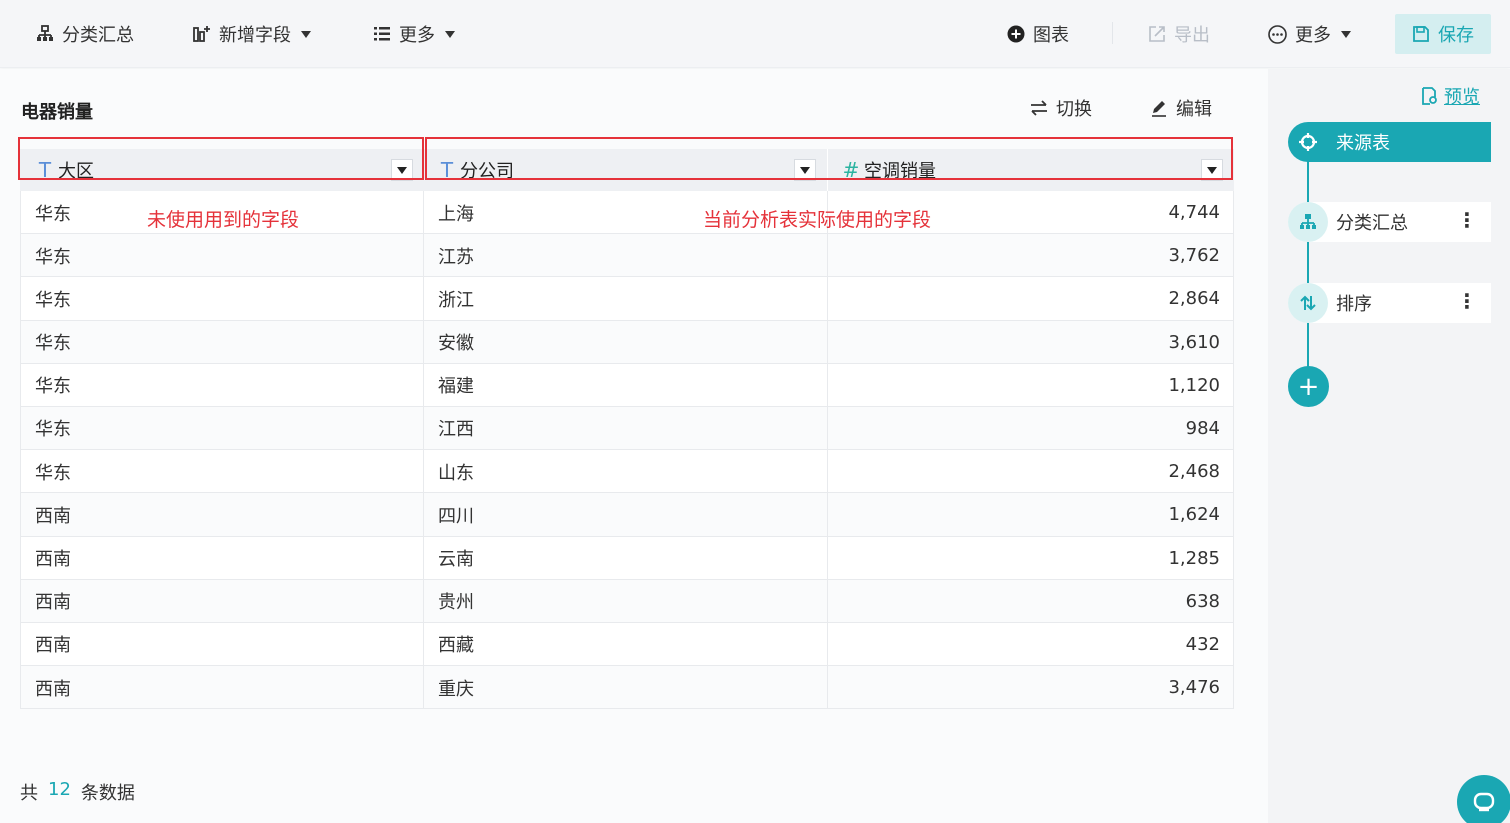 The width and height of the screenshot is (1510, 823). I want to click on cell-branch: 贵州, so click(456, 603).